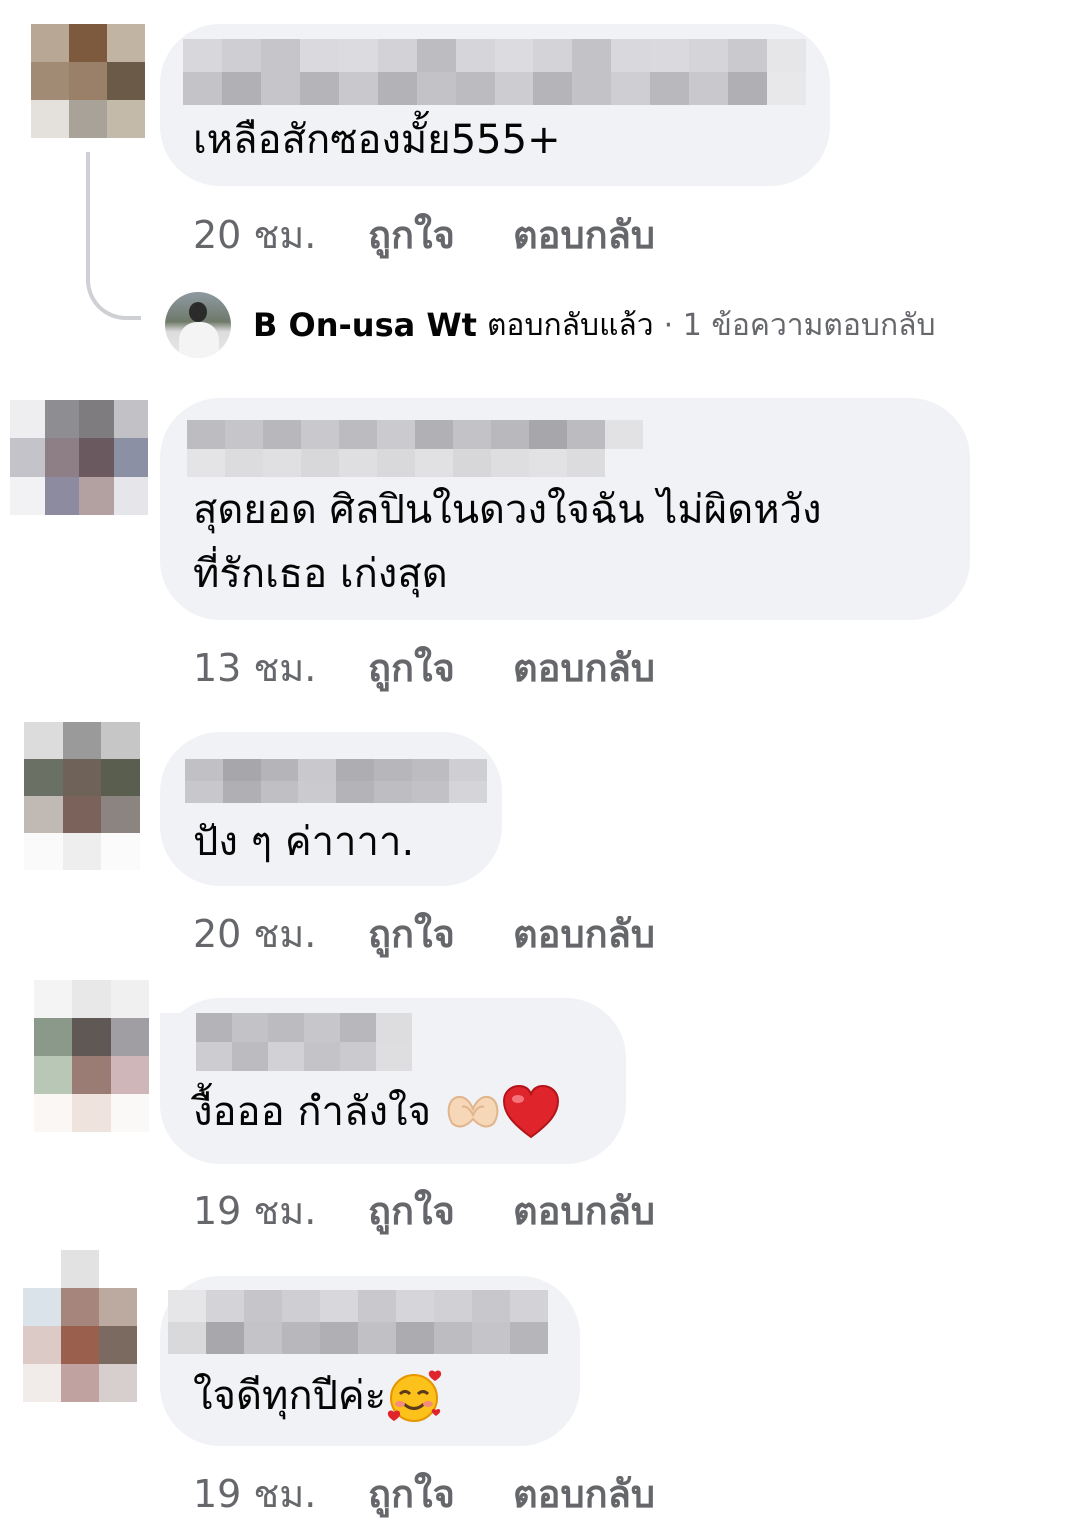 Image resolution: width=1072 pixels, height=1529 pixels. I want to click on comment-text-content: งื้อออ กำลังใจ, so click(312, 1112).